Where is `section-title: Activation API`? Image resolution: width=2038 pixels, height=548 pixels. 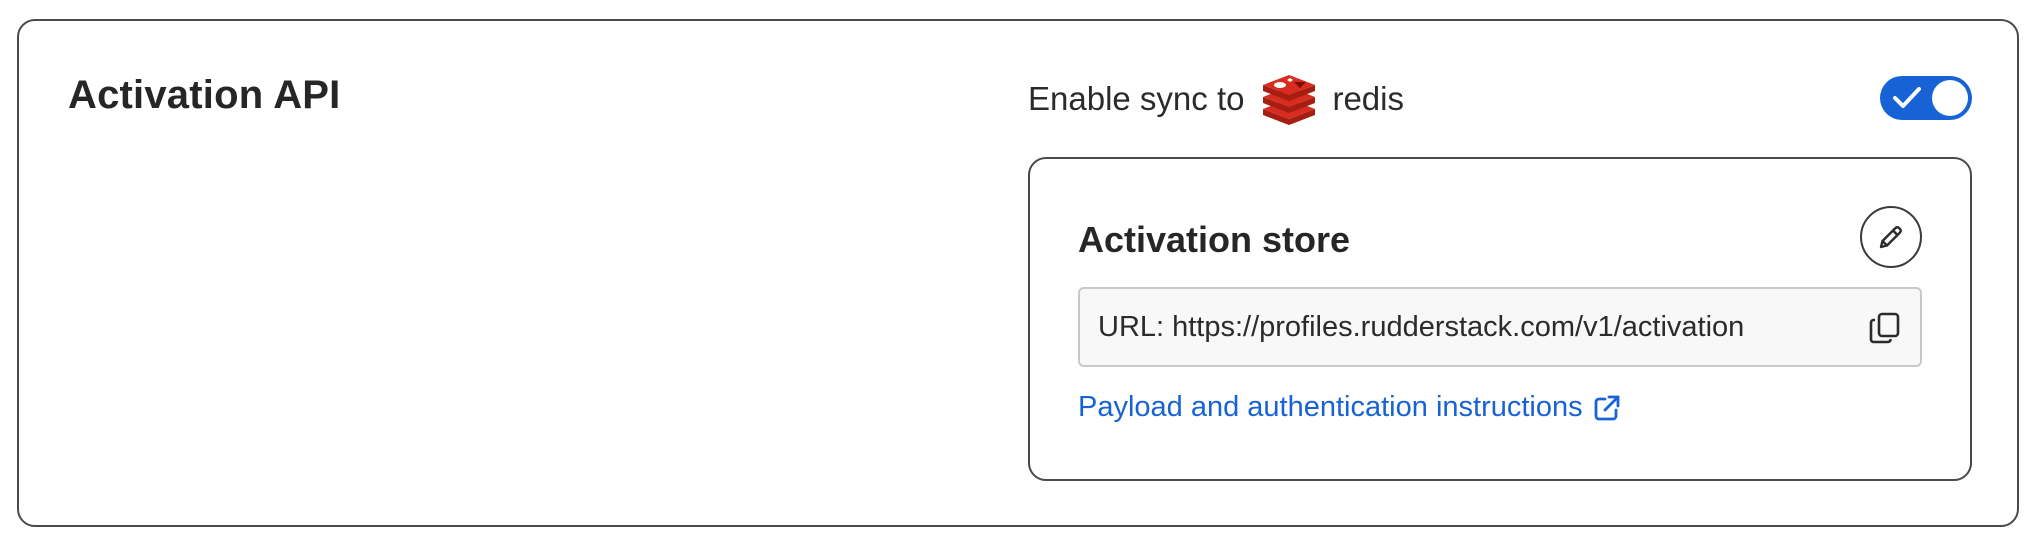
section-title: Activation API is located at coordinates (204, 95).